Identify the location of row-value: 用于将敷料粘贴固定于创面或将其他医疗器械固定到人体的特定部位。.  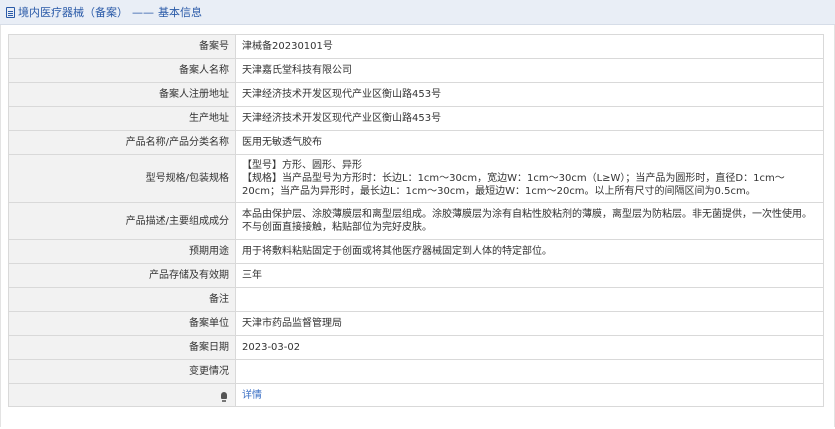
(529, 251).